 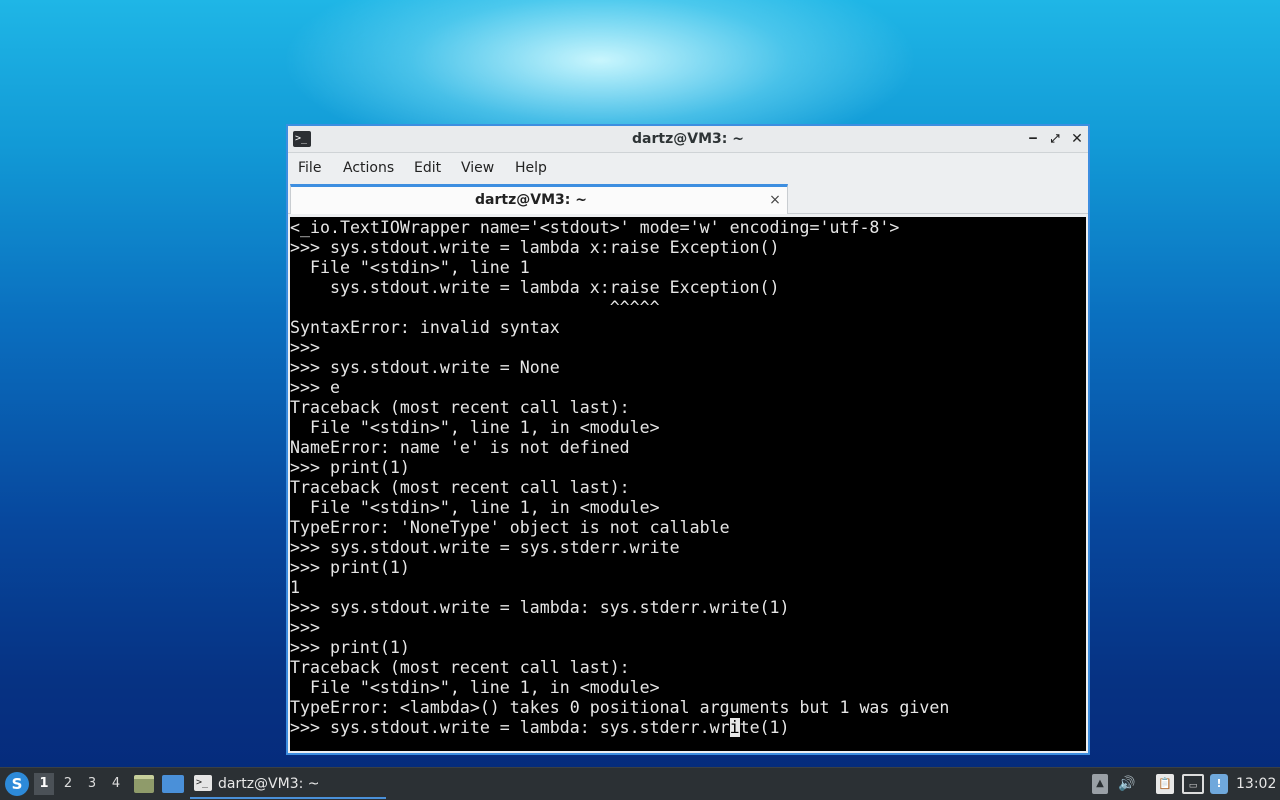 I want to click on network-icon: ▭, so click(x=1193, y=784).